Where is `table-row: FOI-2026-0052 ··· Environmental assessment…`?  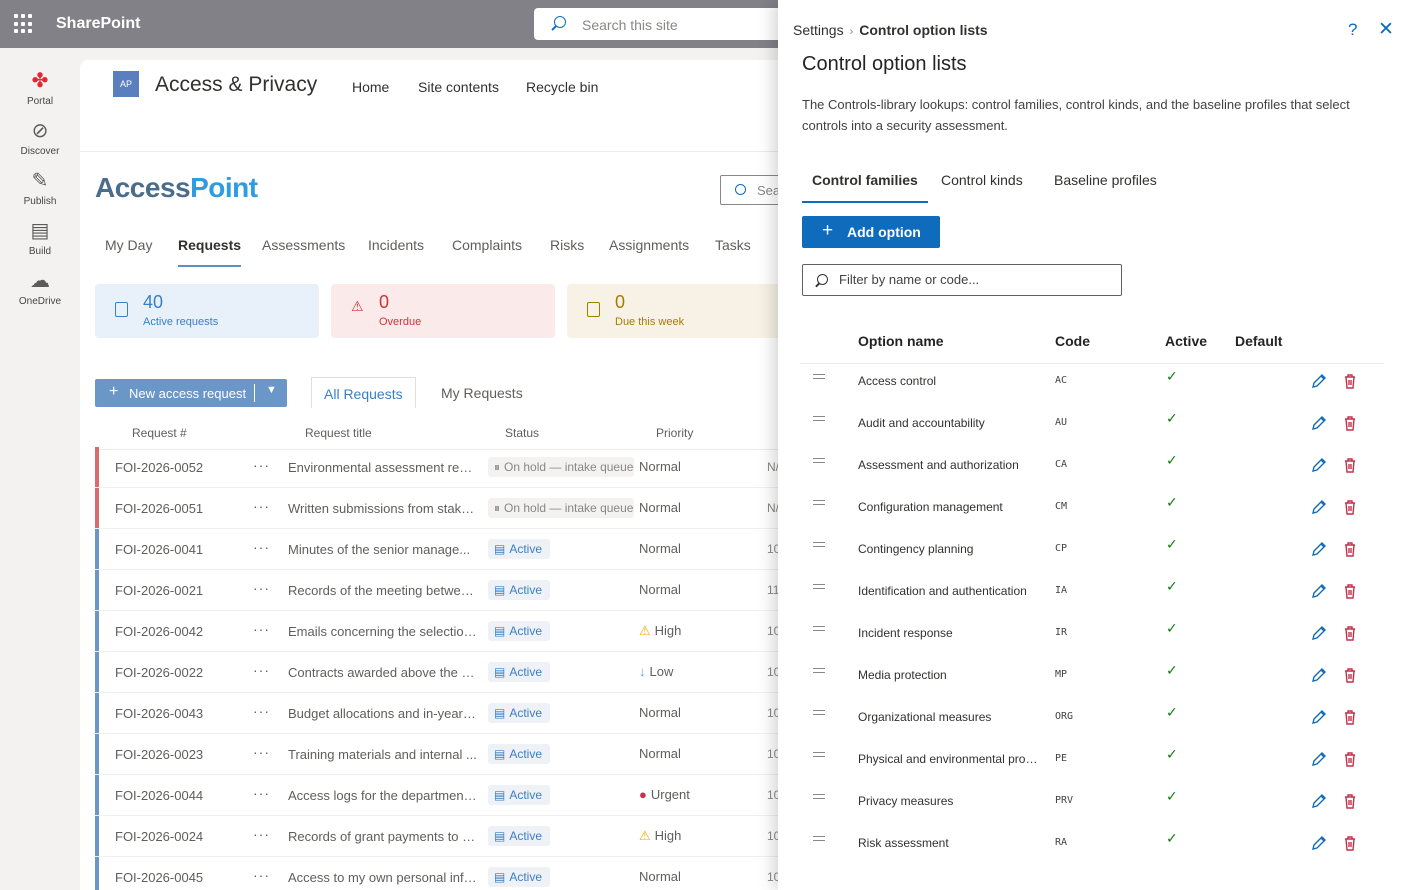 table-row: FOI-2026-0052 ··· Environmental assessment… is located at coordinates (447, 467).